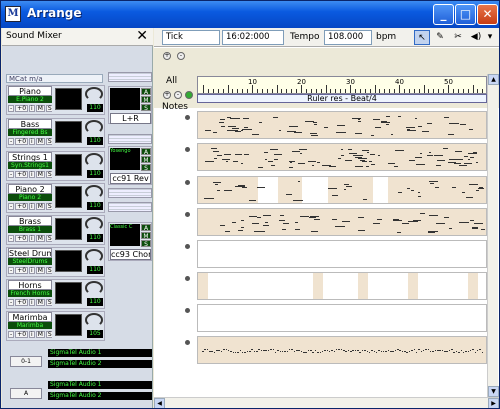 The width and height of the screenshot is (500, 409). What do you see at coordinates (30, 293) in the screenshot?
I see `channel-instrument: French Horns` at bounding box center [30, 293].